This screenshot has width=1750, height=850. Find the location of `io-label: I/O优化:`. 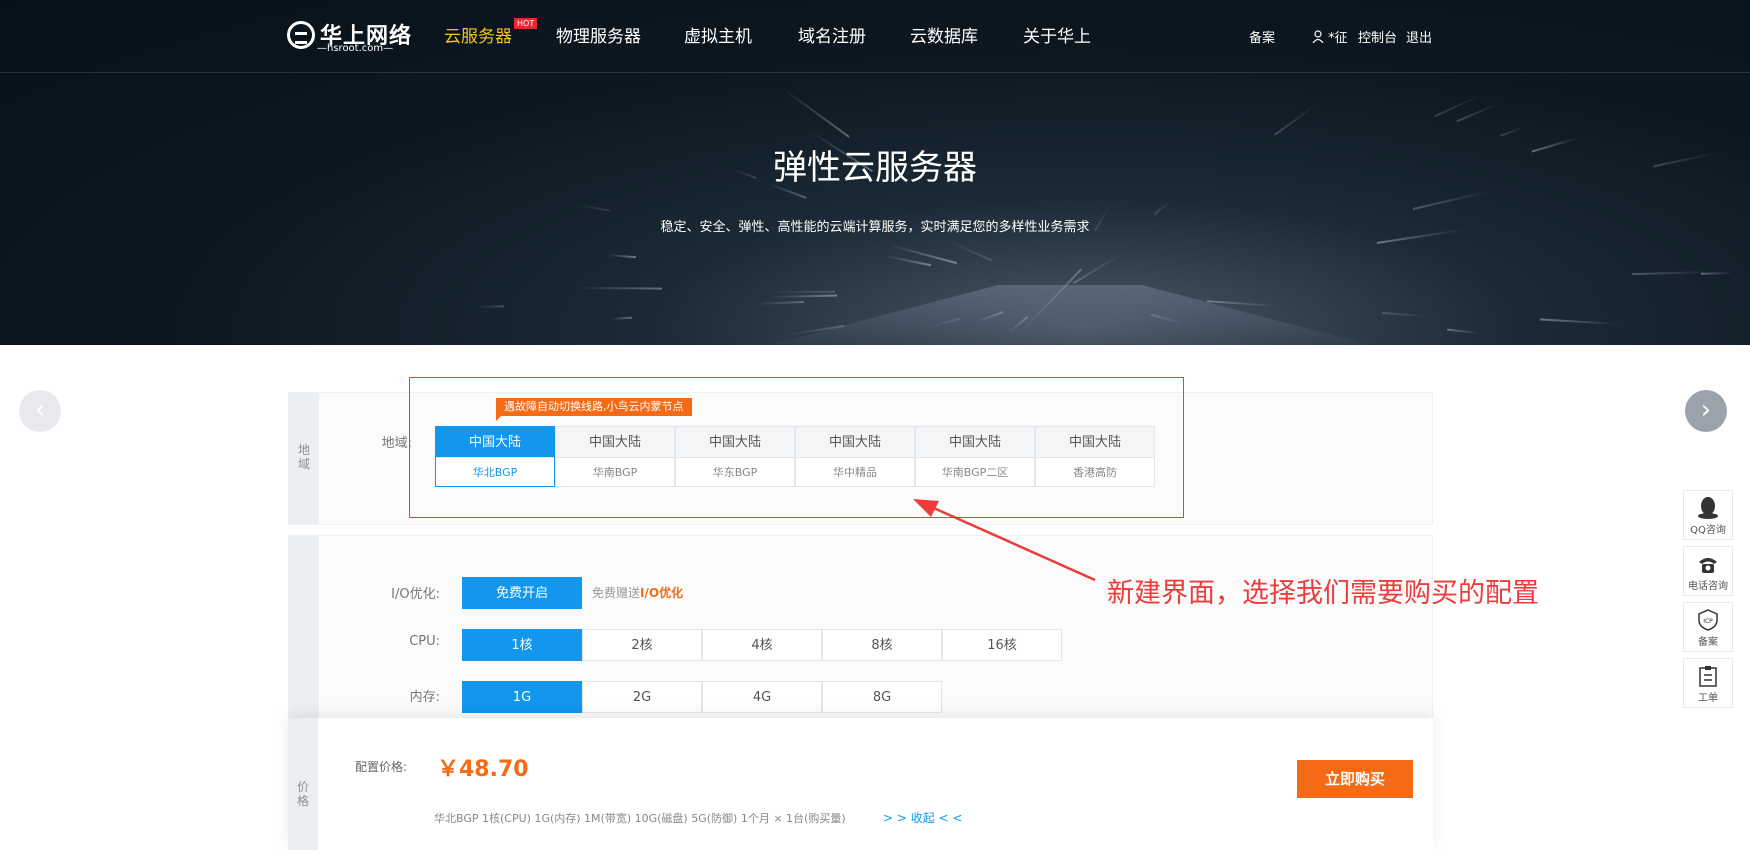

io-label: I/O优化: is located at coordinates (415, 594).